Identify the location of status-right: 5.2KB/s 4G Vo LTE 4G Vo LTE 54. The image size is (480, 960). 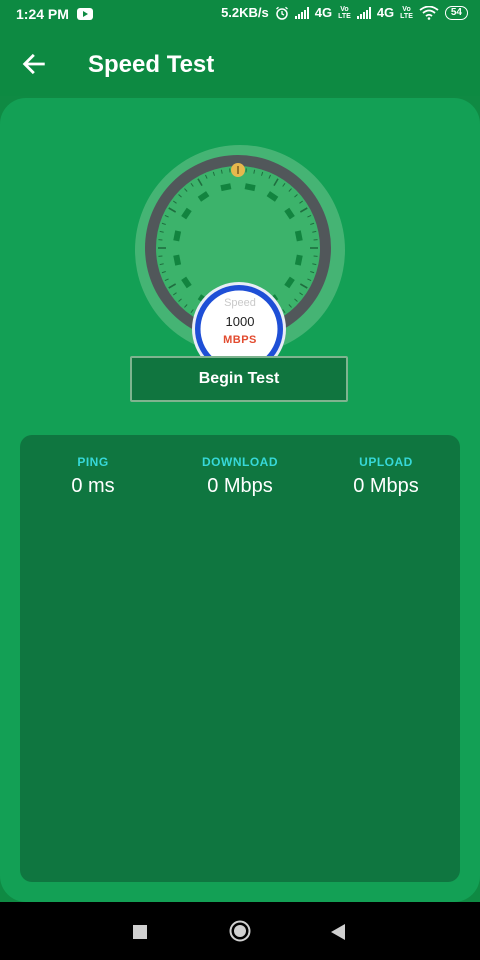
(344, 12).